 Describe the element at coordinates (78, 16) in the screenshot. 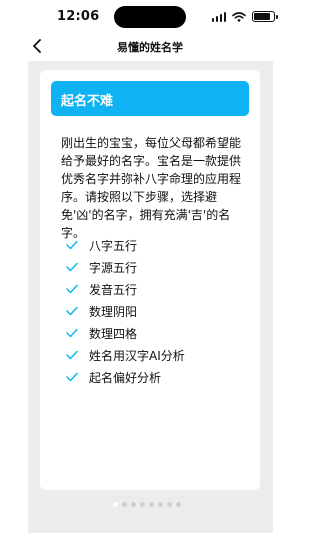

I see `status-time: 12:06` at that location.